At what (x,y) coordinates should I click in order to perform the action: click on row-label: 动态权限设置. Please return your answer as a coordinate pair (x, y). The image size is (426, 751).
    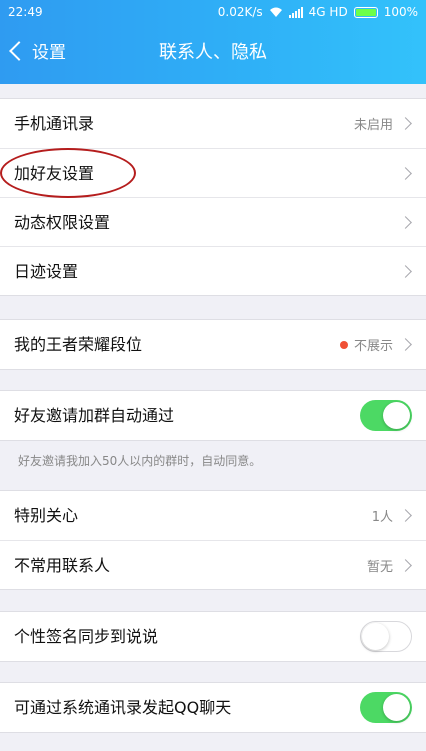
    Looking at the image, I should click on (62, 222).